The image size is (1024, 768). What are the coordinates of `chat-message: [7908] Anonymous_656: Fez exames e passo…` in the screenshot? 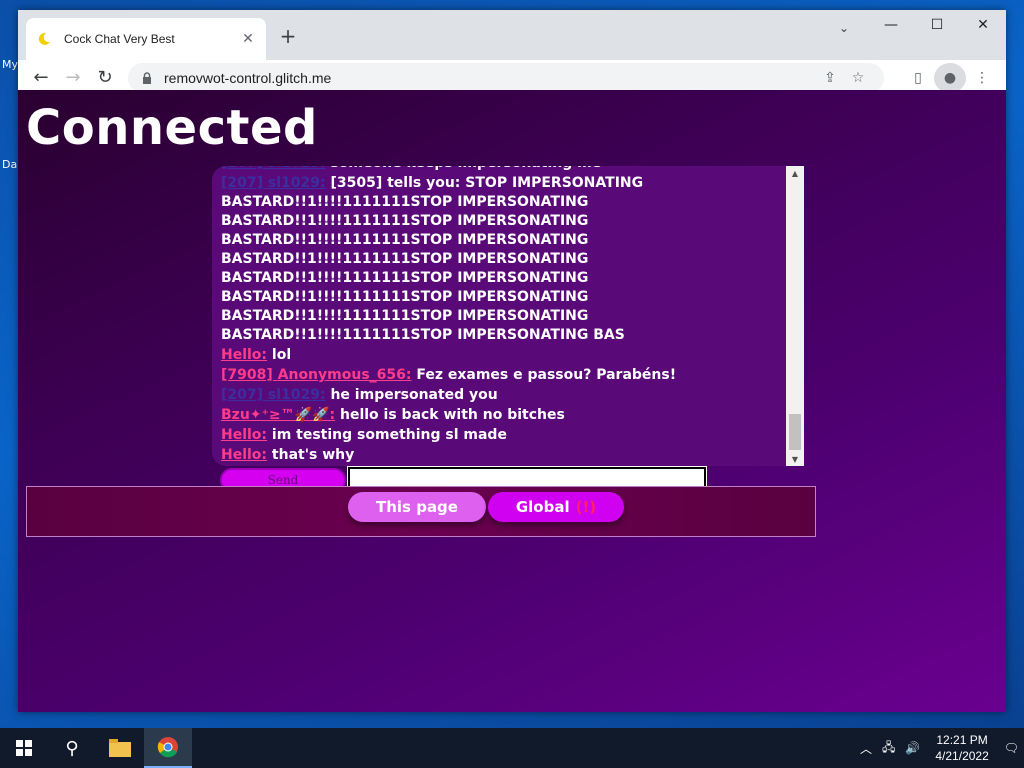 It's located at (500, 375).